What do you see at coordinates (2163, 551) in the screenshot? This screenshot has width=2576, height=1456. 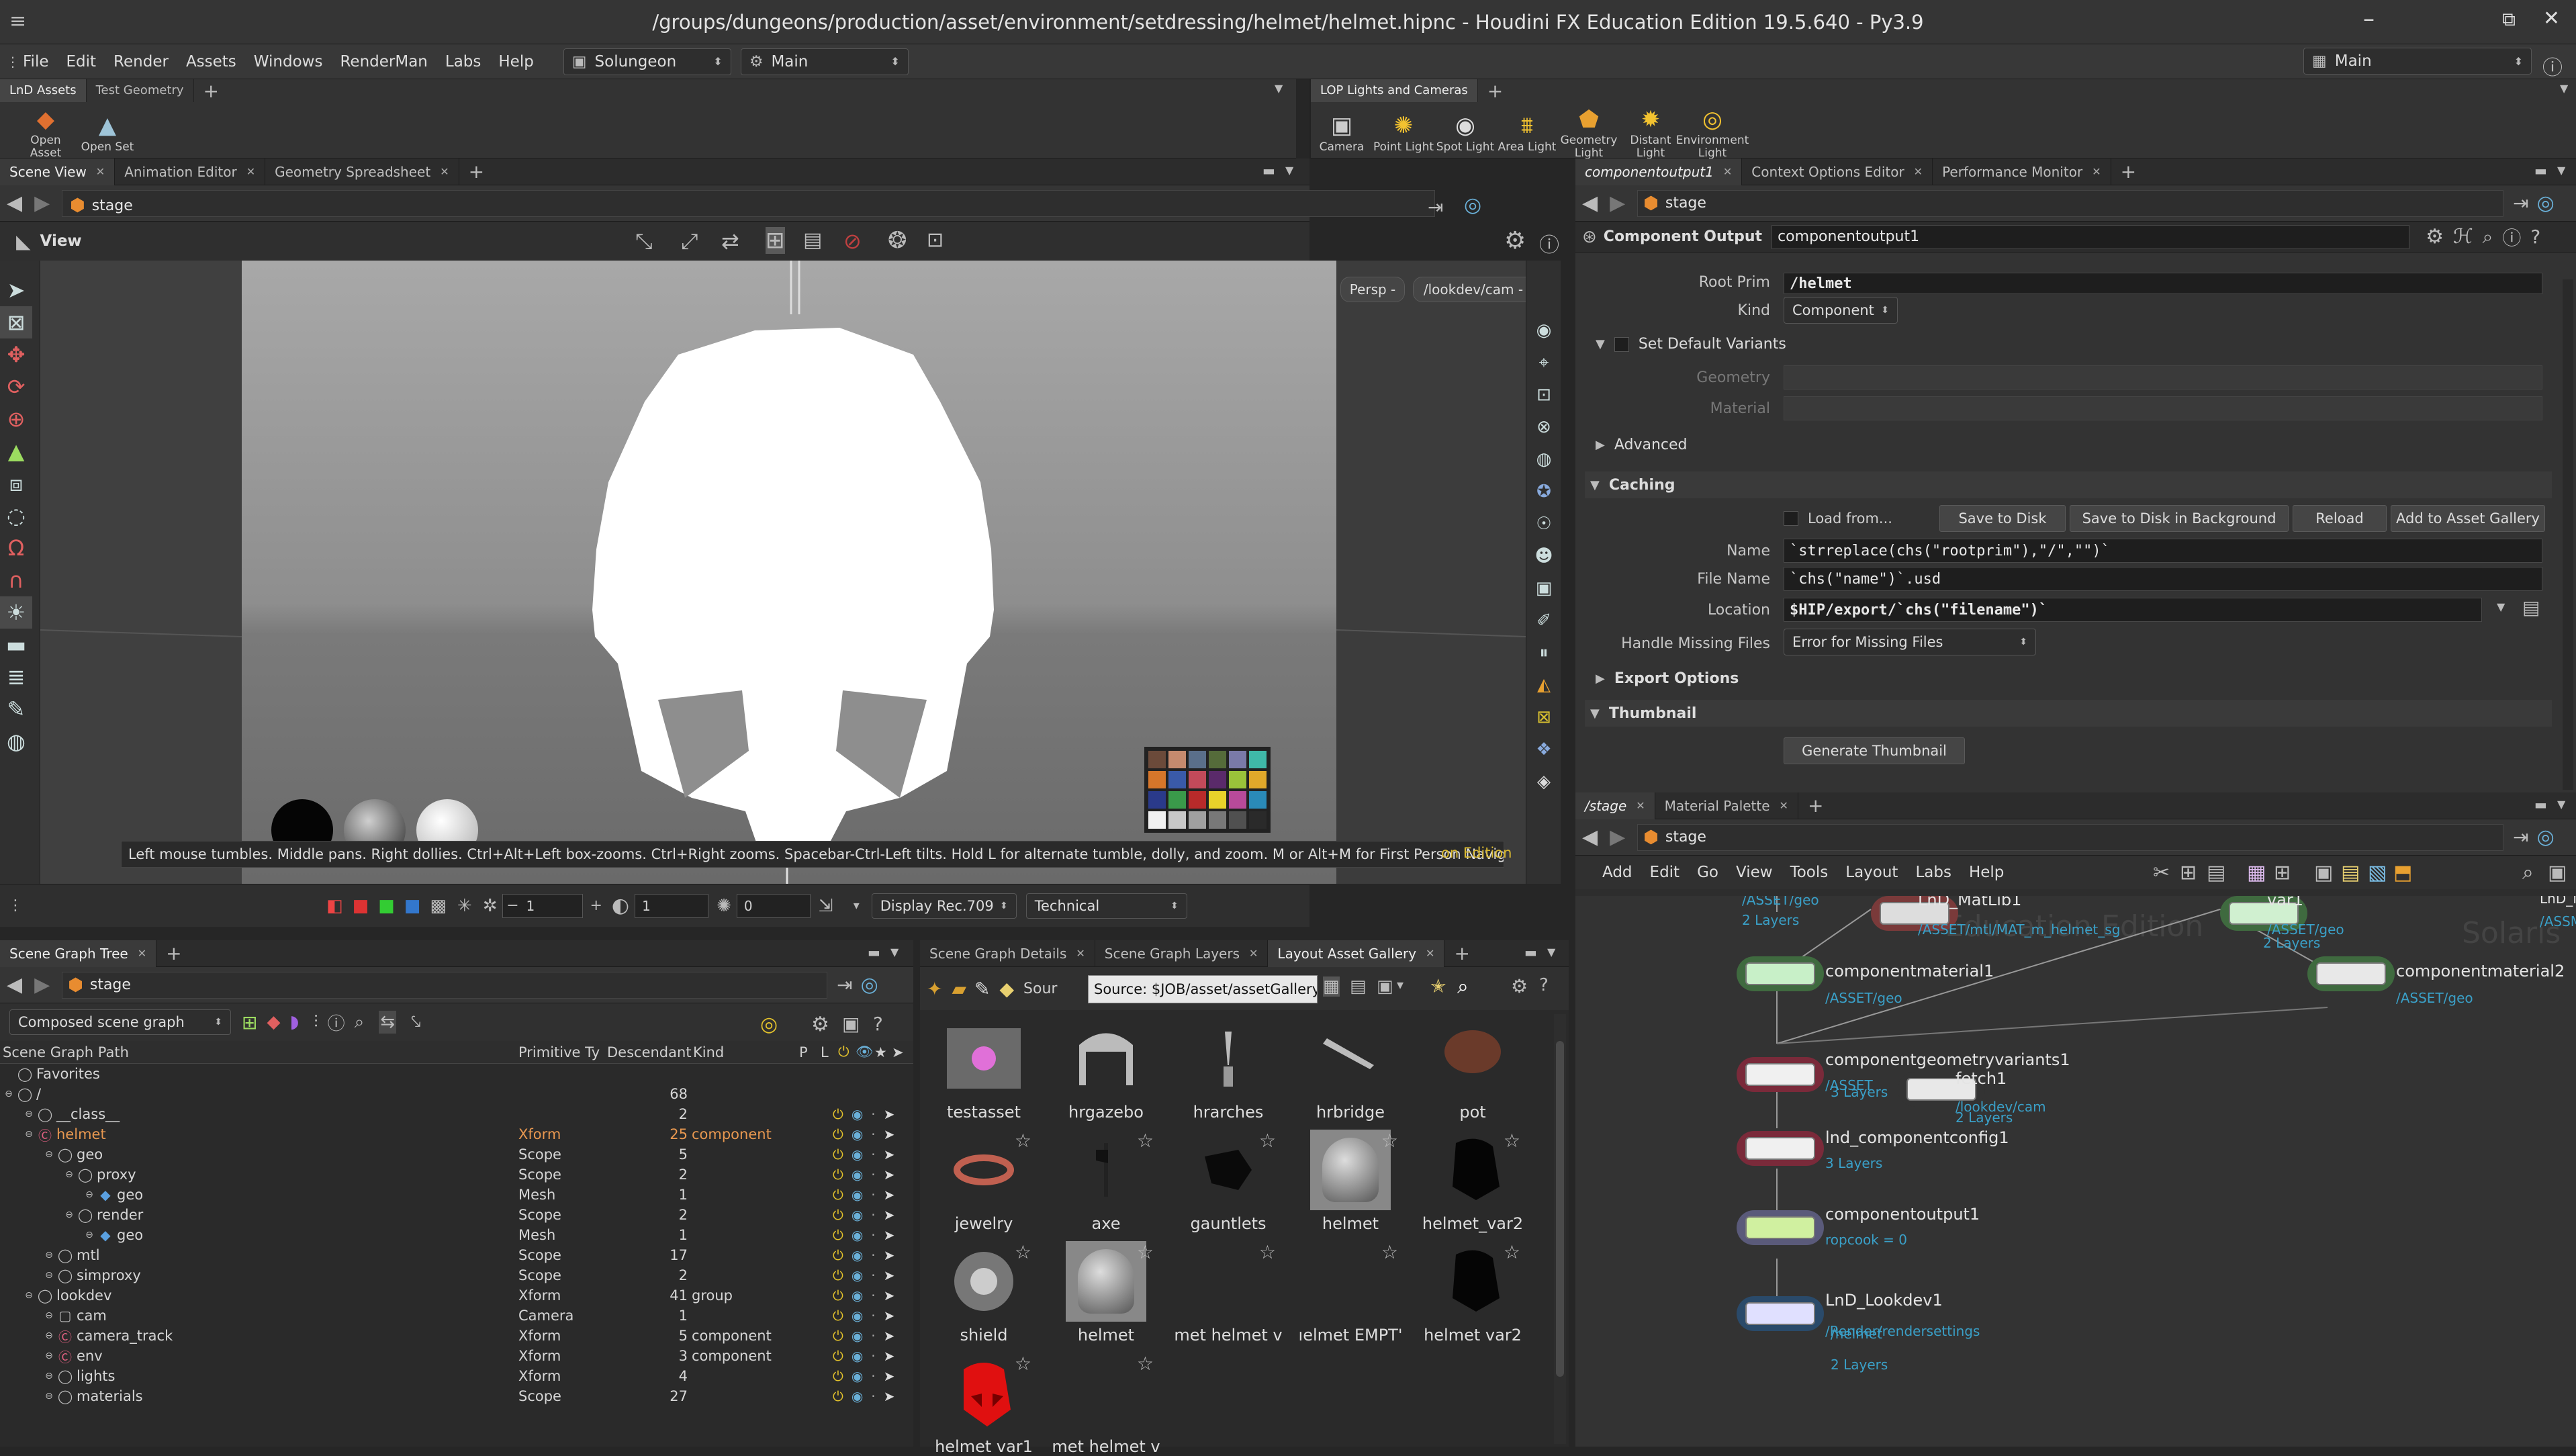 I see `name-field: `strreplace(chs("rootprim"),"/","")`` at bounding box center [2163, 551].